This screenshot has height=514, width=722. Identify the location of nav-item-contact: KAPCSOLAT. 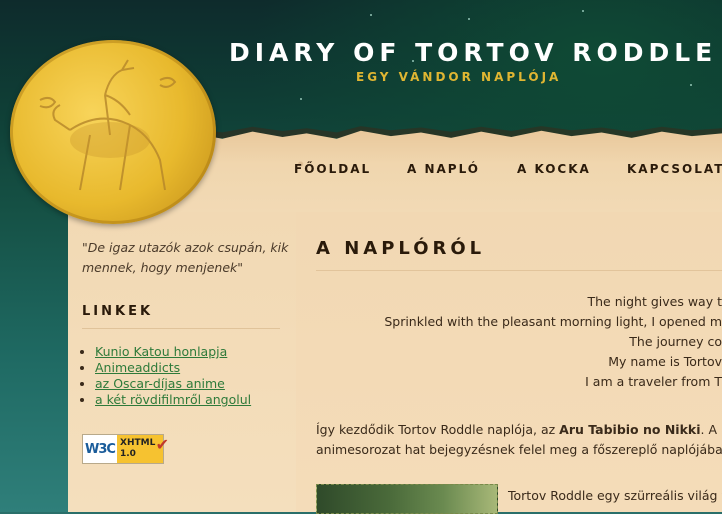
(674, 169).